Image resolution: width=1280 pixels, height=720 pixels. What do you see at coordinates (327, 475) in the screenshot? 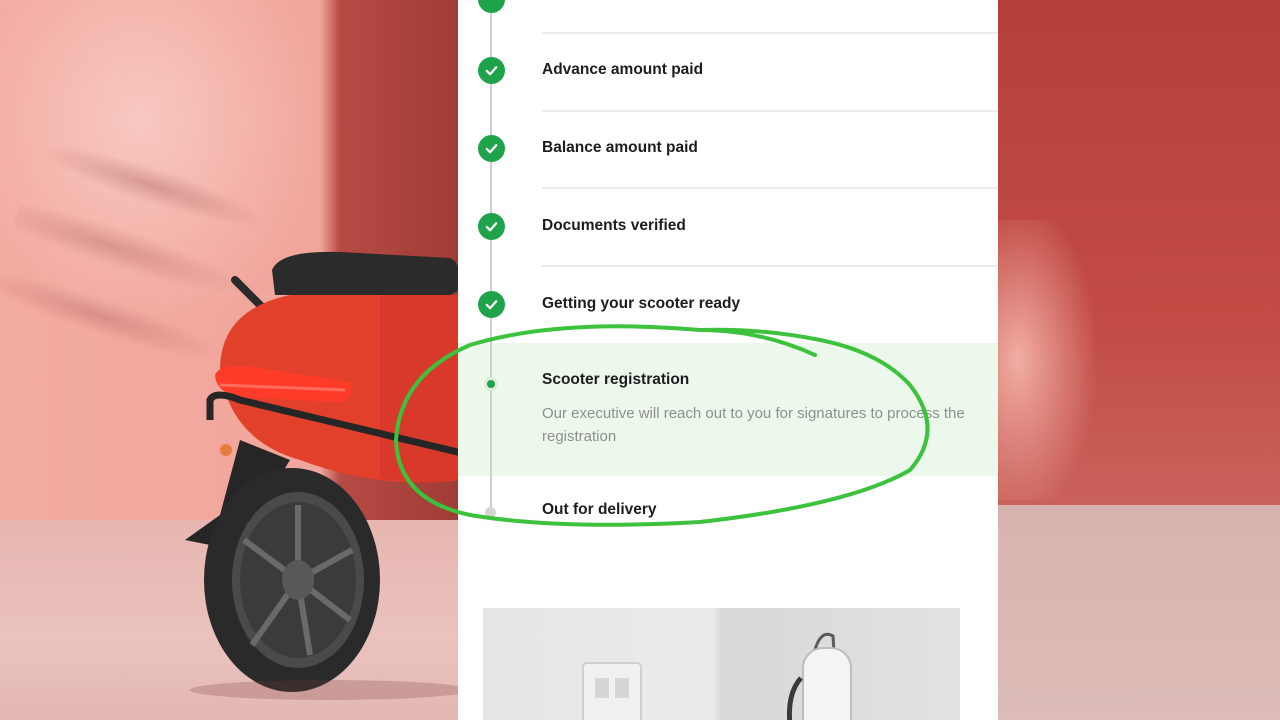
I see `scooter-image` at bounding box center [327, 475].